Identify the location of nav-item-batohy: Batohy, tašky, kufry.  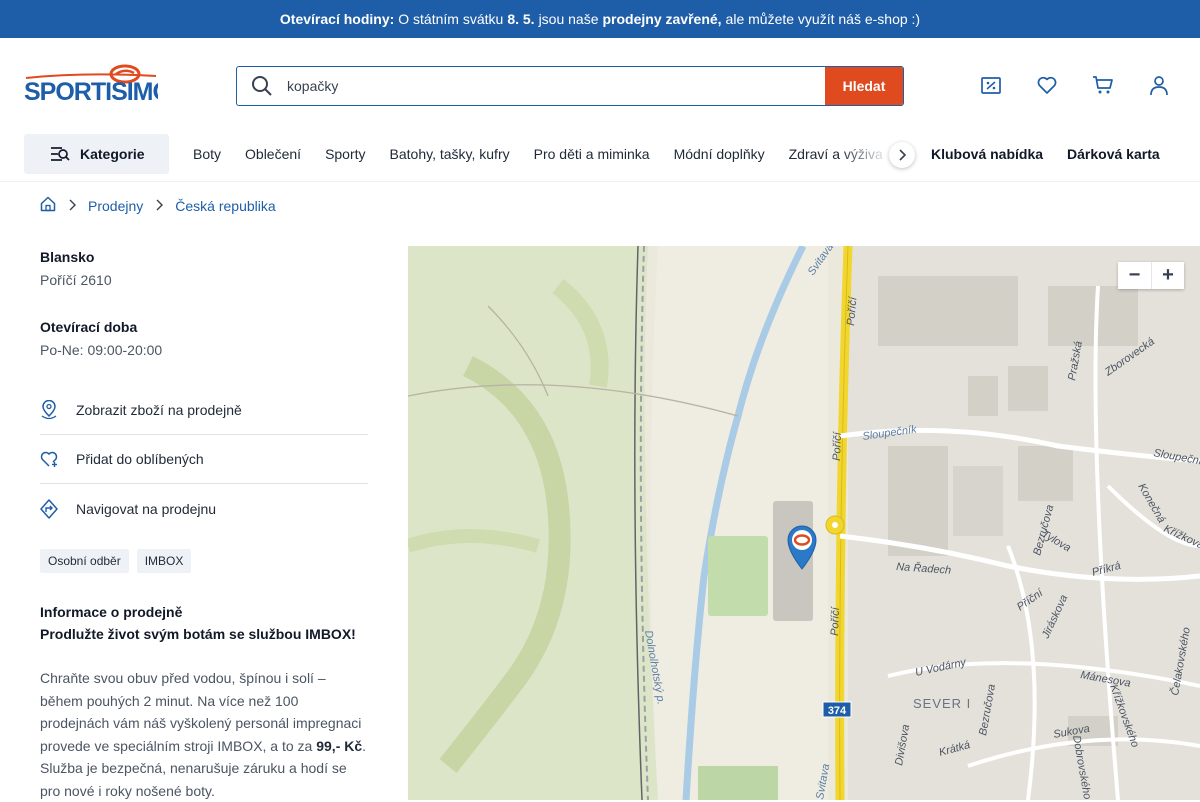
(450, 154).